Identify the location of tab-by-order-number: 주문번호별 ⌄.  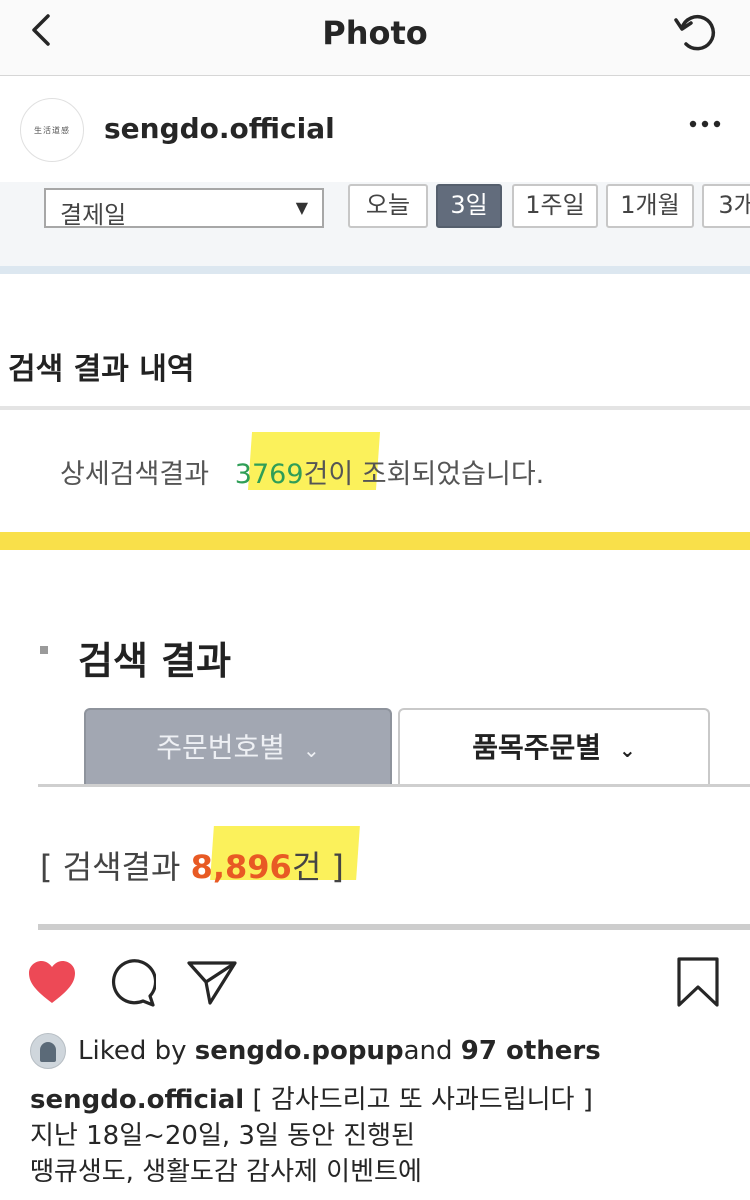
(238, 747).